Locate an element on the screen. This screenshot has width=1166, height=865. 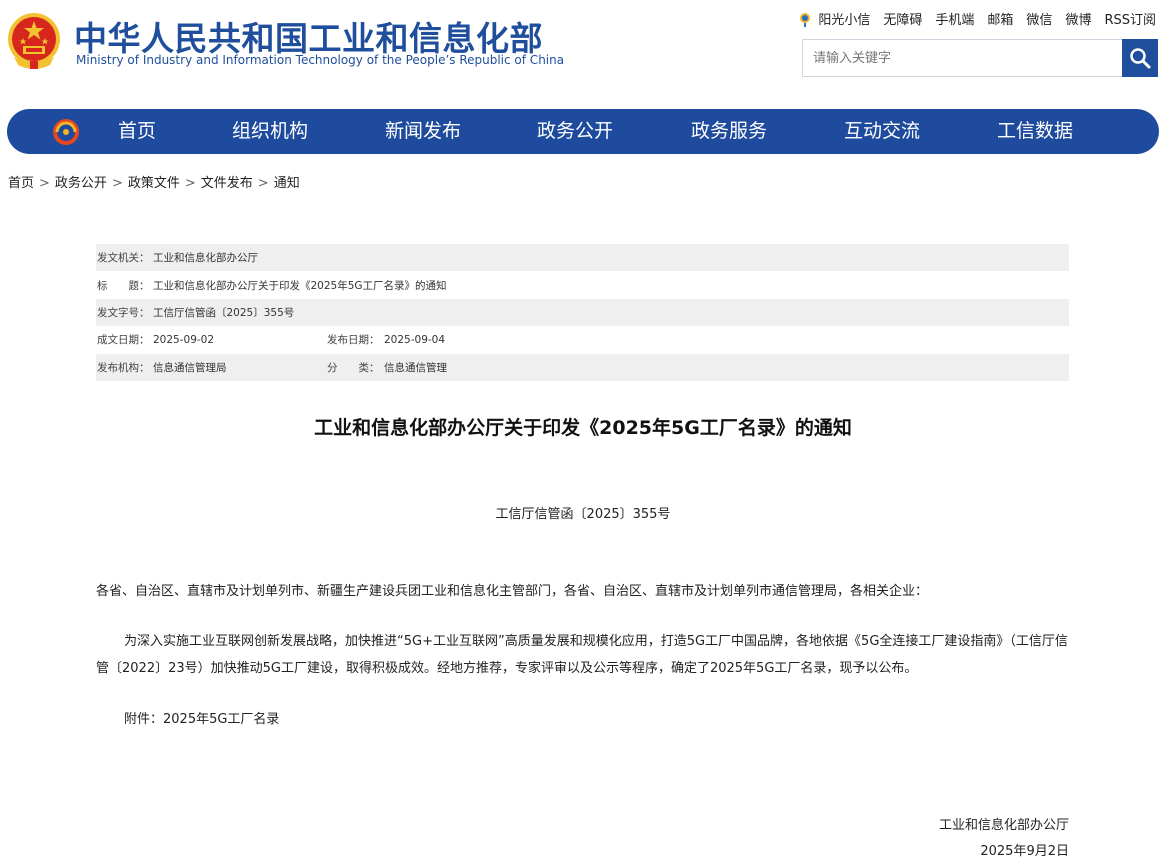
meta-issuer: 工业和信息化部办公厅 is located at coordinates (205, 258).